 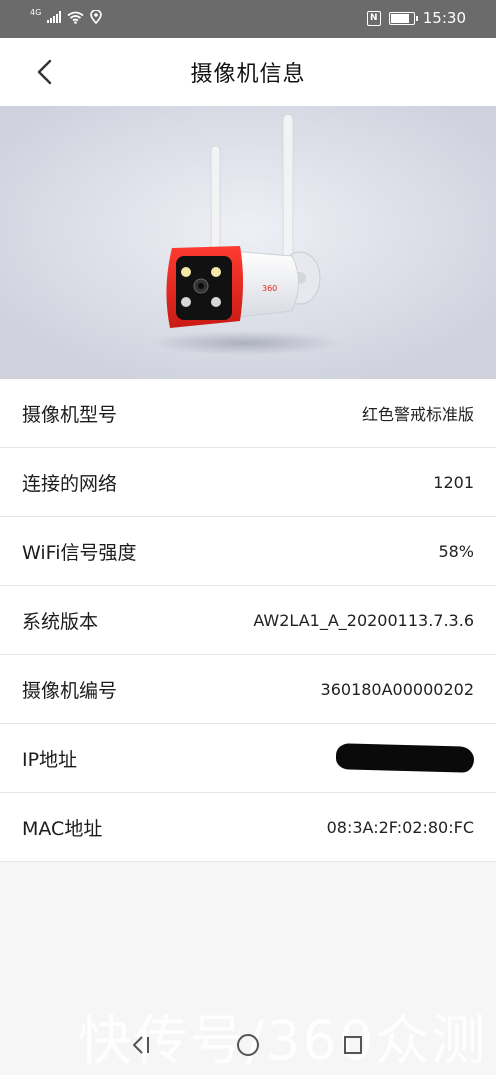 I want to click on info-row-network: 连接的网络 1201, so click(x=248, y=482).